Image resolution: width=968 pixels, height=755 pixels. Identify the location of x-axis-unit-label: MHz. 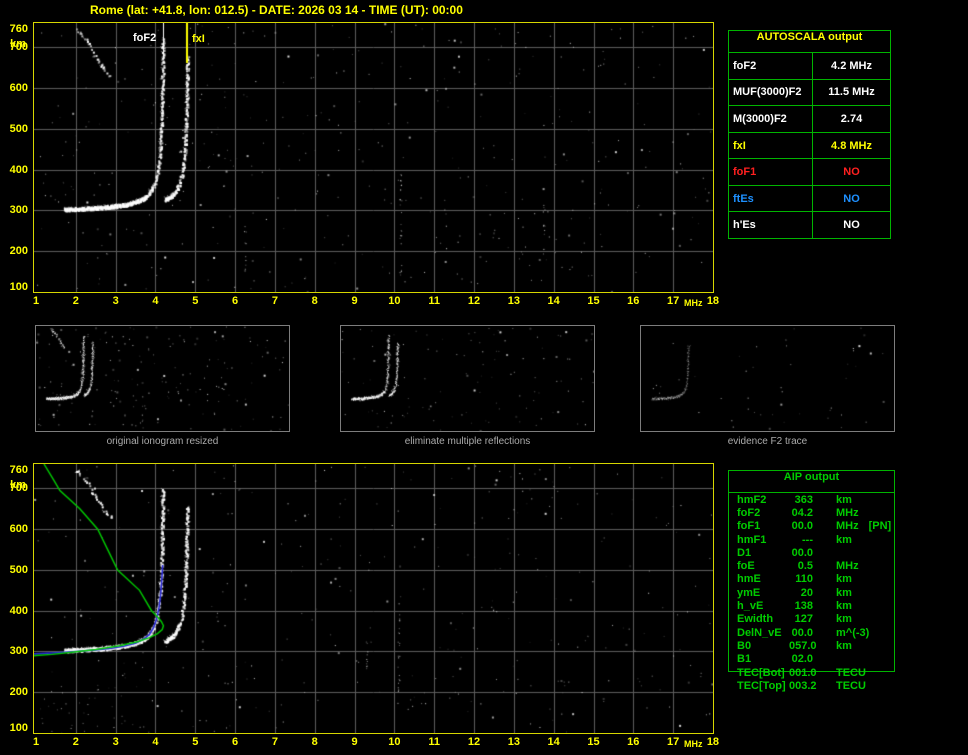
(693, 744).